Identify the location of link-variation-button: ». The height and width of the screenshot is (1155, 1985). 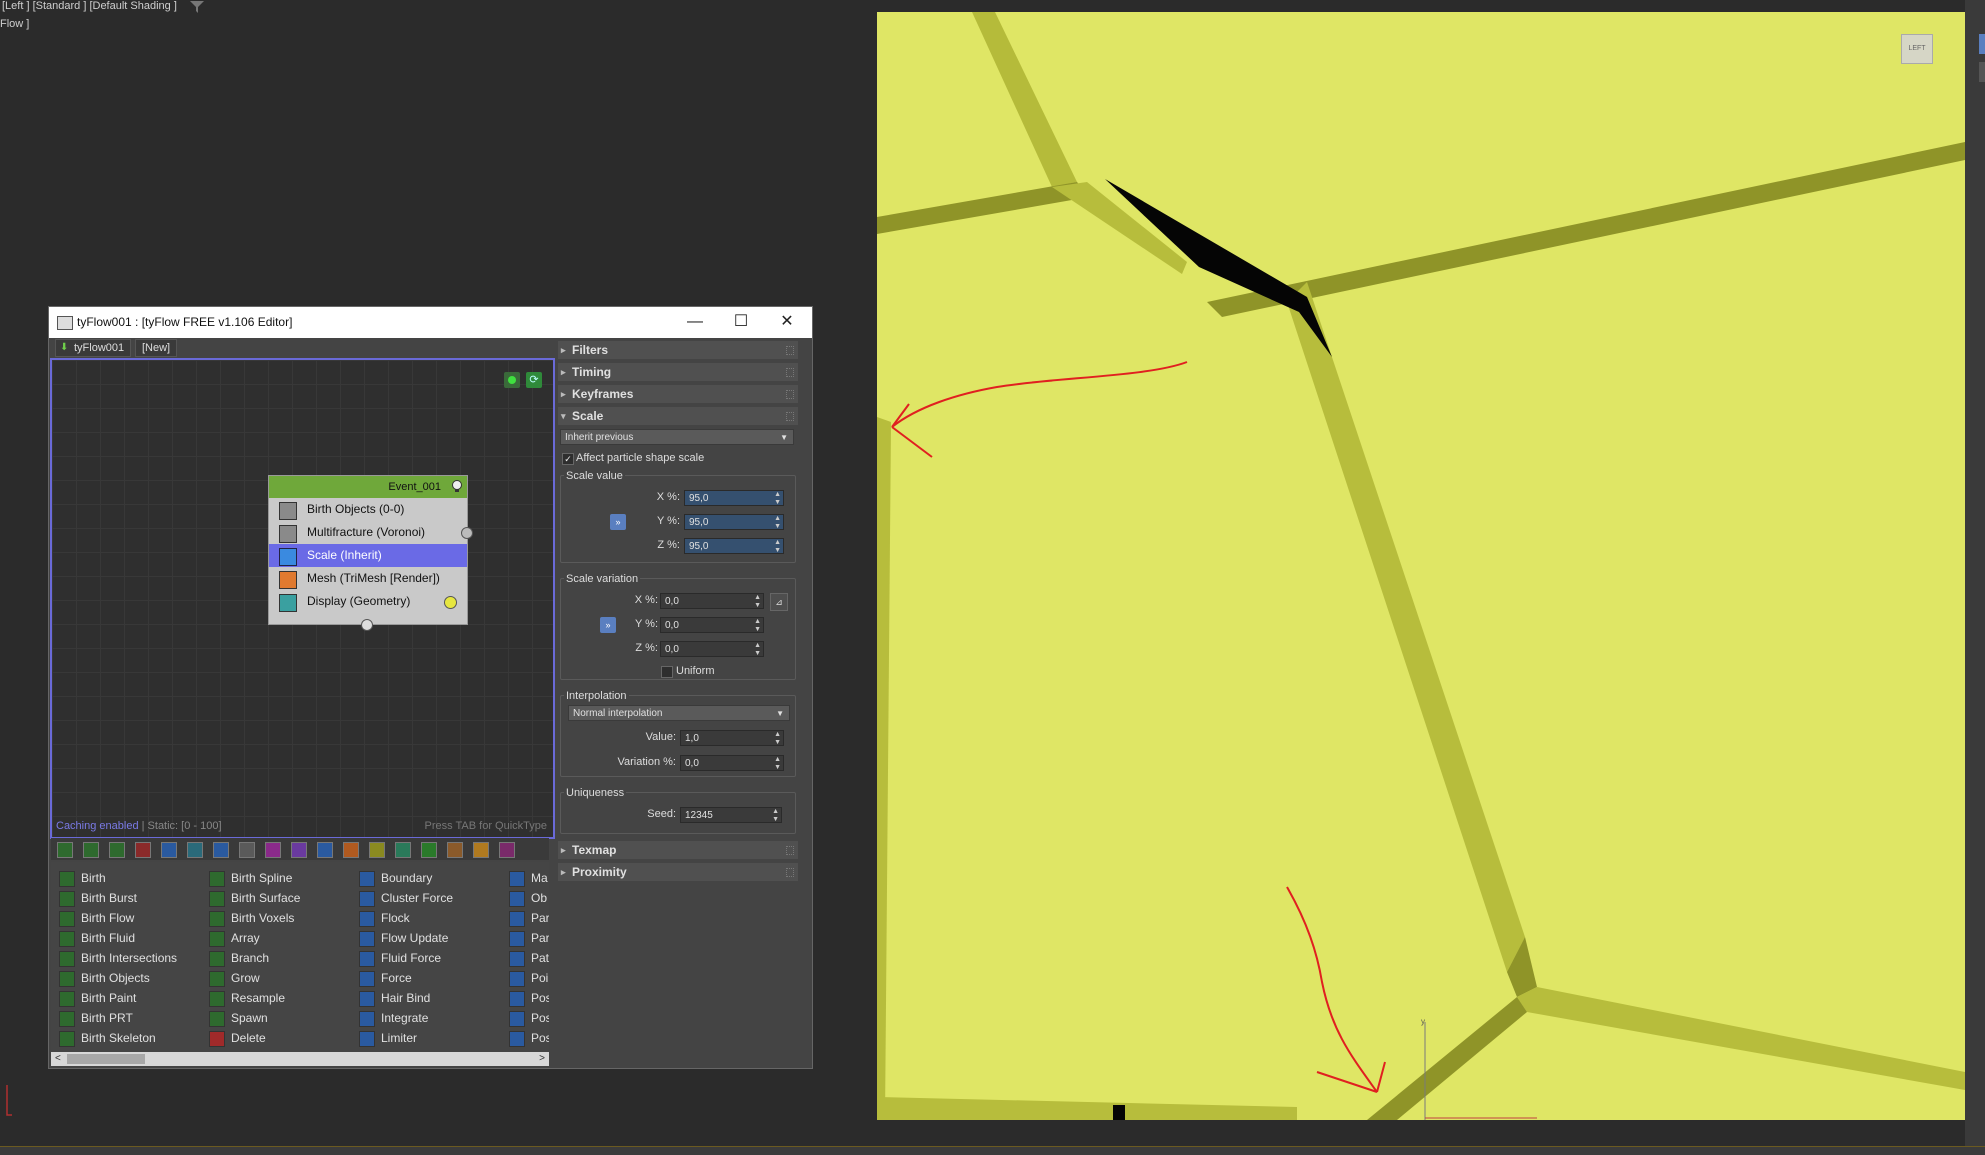
(608, 625).